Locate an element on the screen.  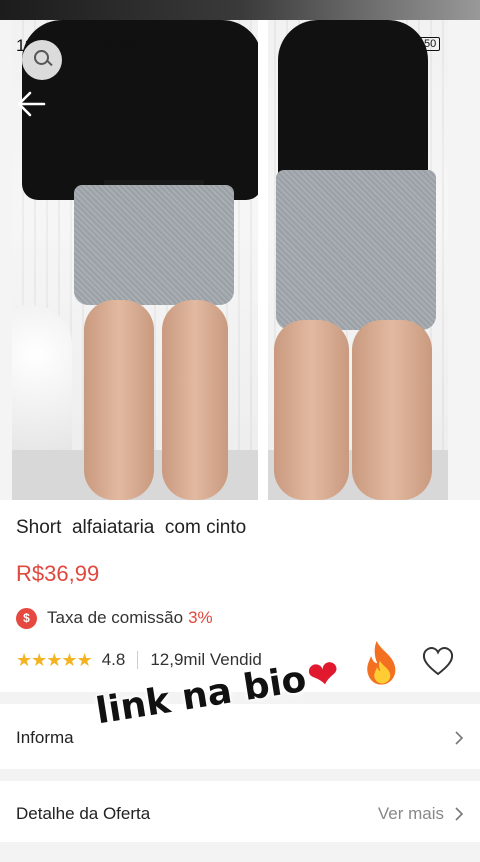
bottom-divider is located at coordinates (240, 852).